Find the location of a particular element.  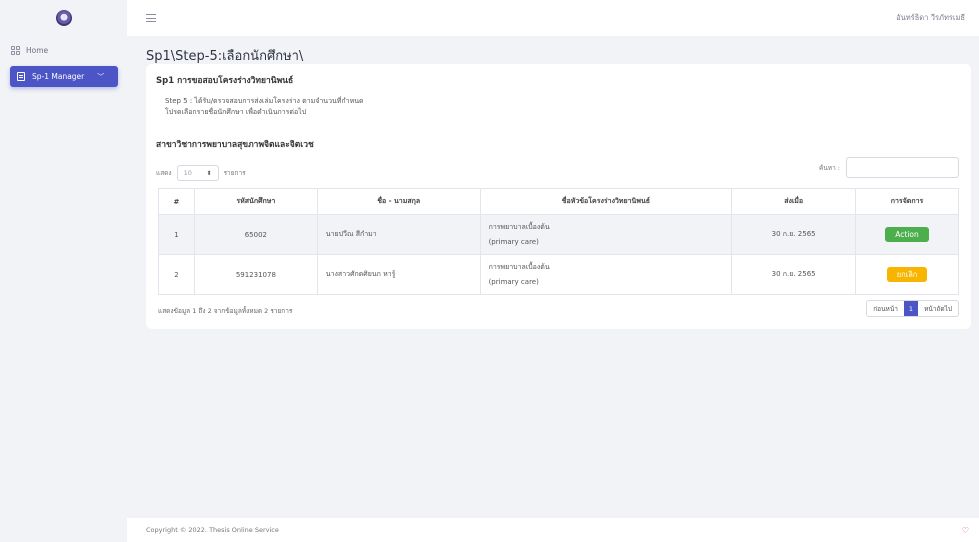

col-topic: ชื่อหัวข้อโครงร่างวิทยานิพนธ์ is located at coordinates (606, 201).